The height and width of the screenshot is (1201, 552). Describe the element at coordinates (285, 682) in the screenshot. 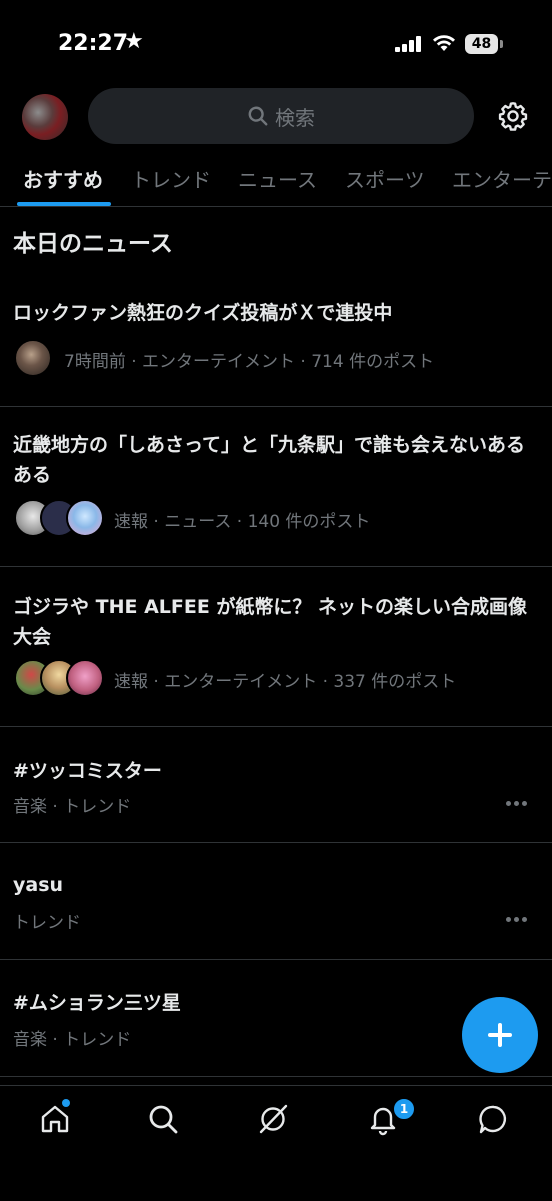

I see `news-meta: 速報 · エンターテイメント · 337 件のポスト` at that location.